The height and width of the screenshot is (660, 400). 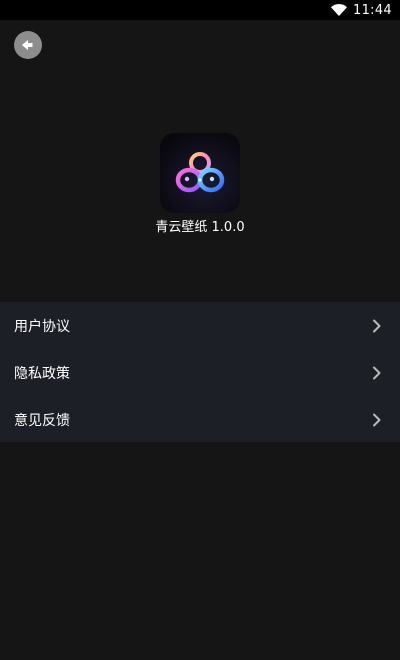 What do you see at coordinates (200, 227) in the screenshot?
I see `app-name-version: 青云壁纸 1.0.0` at bounding box center [200, 227].